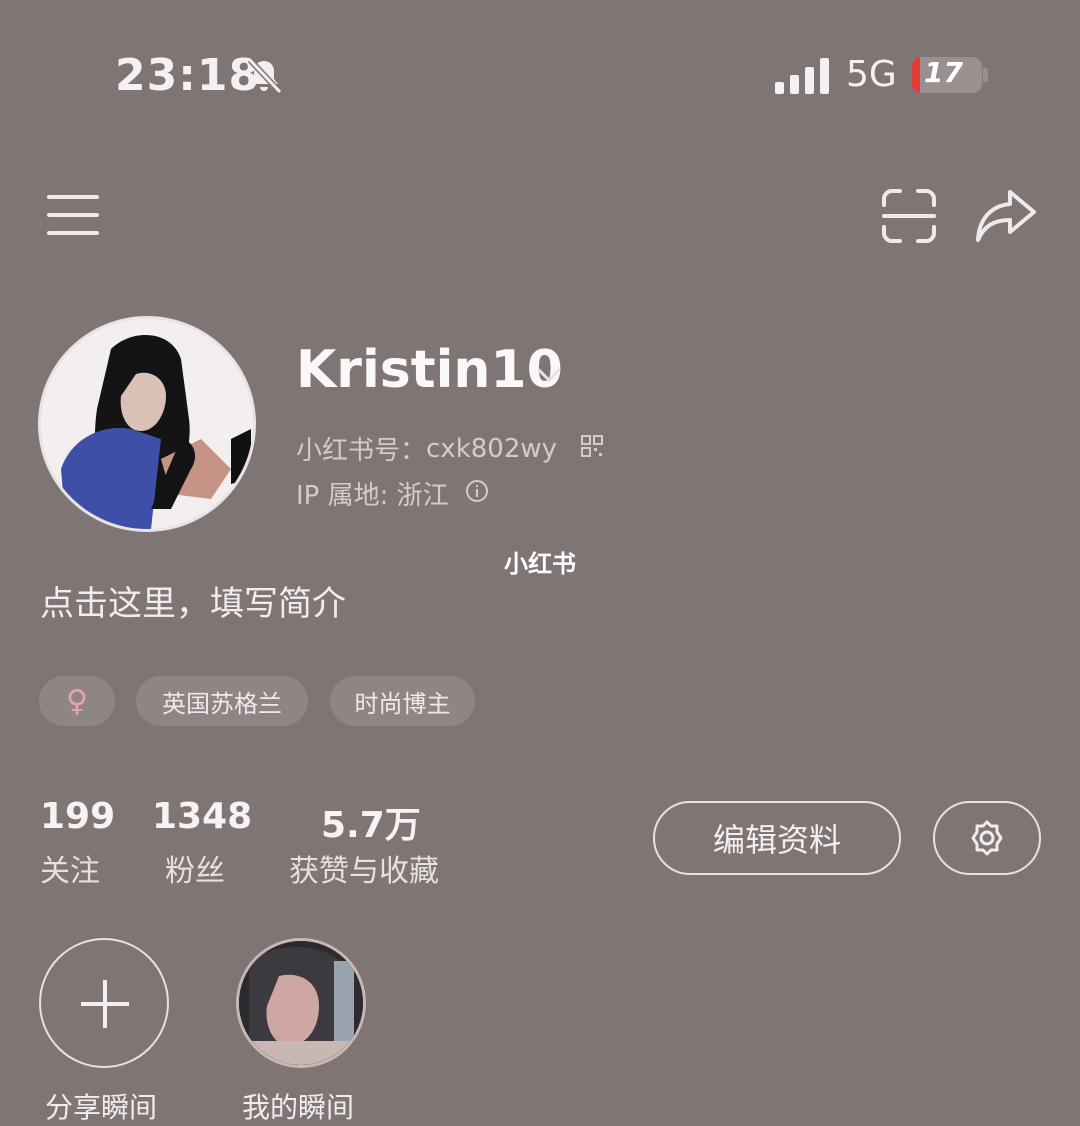 Image resolution: width=1080 pixels, height=1126 pixels. I want to click on moment-image, so click(301, 1003).